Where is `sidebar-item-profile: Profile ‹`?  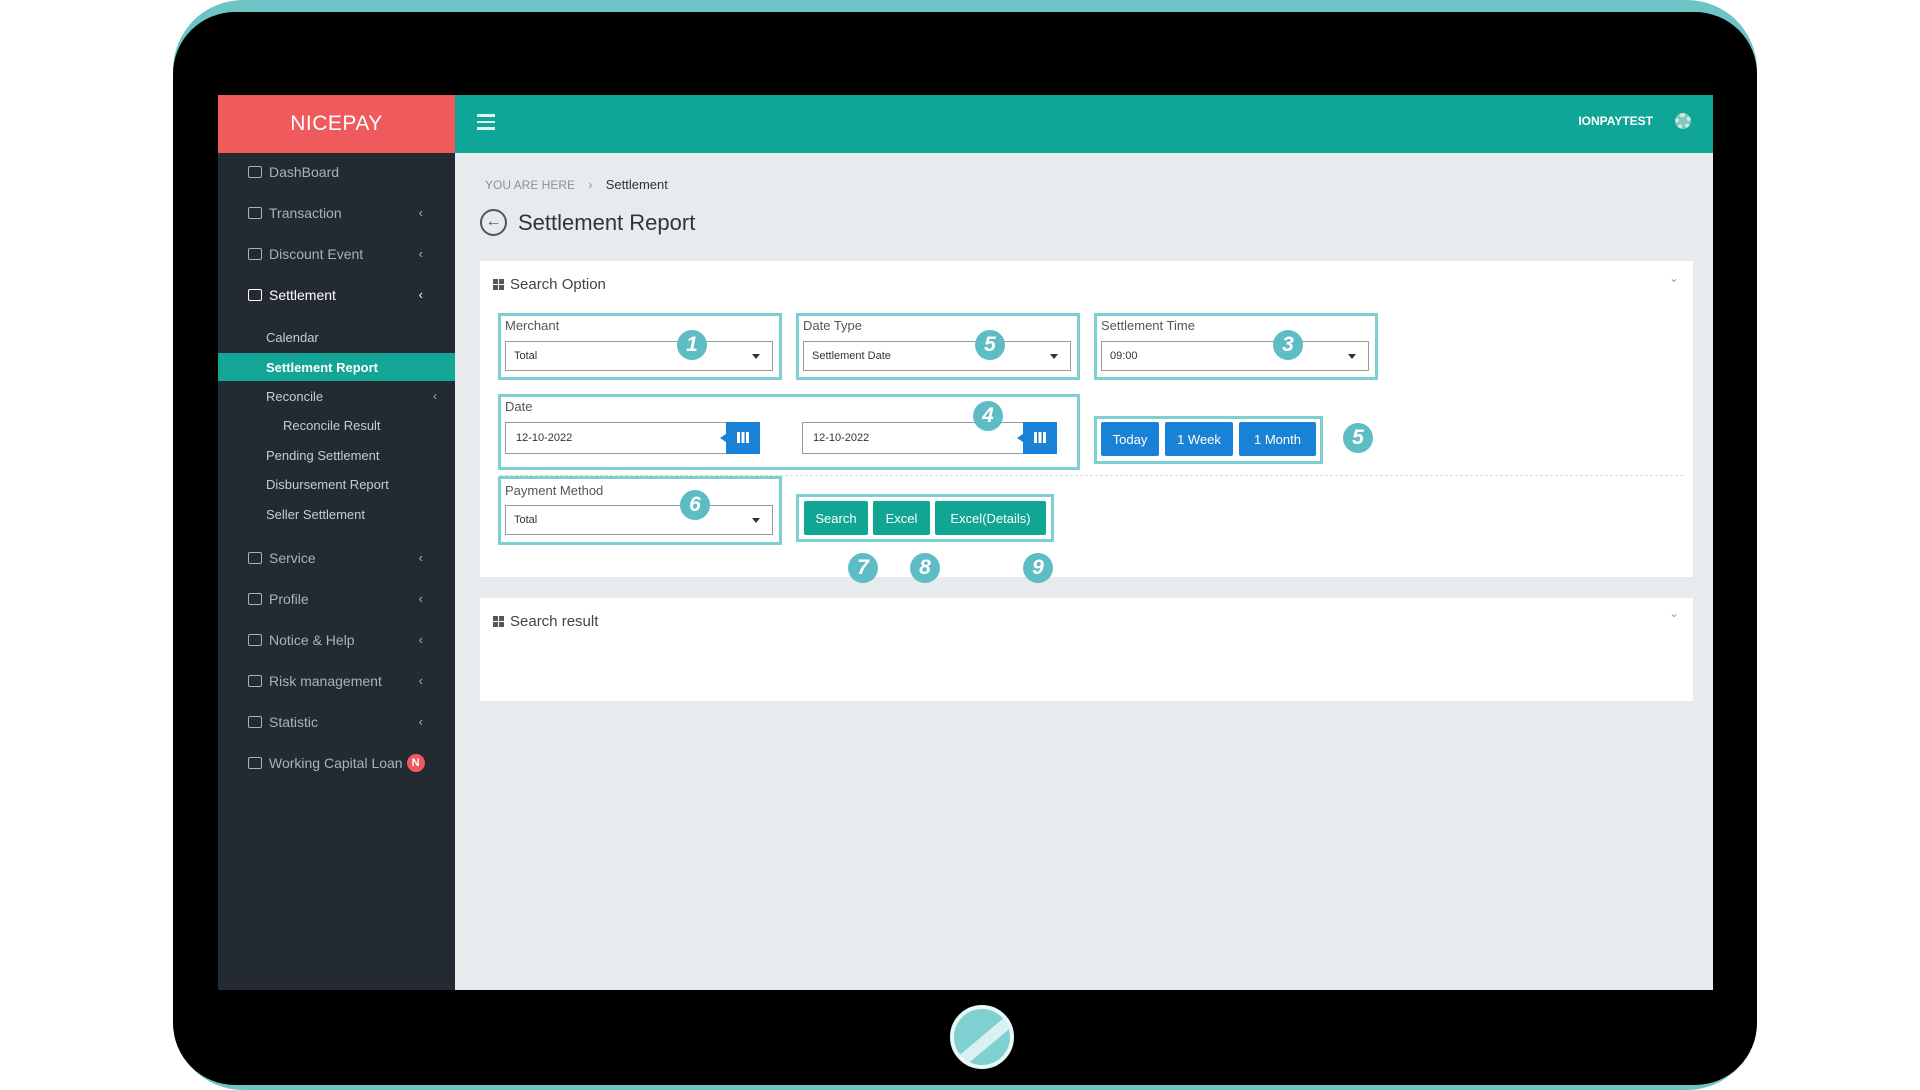 sidebar-item-profile: Profile ‹ is located at coordinates (336, 599).